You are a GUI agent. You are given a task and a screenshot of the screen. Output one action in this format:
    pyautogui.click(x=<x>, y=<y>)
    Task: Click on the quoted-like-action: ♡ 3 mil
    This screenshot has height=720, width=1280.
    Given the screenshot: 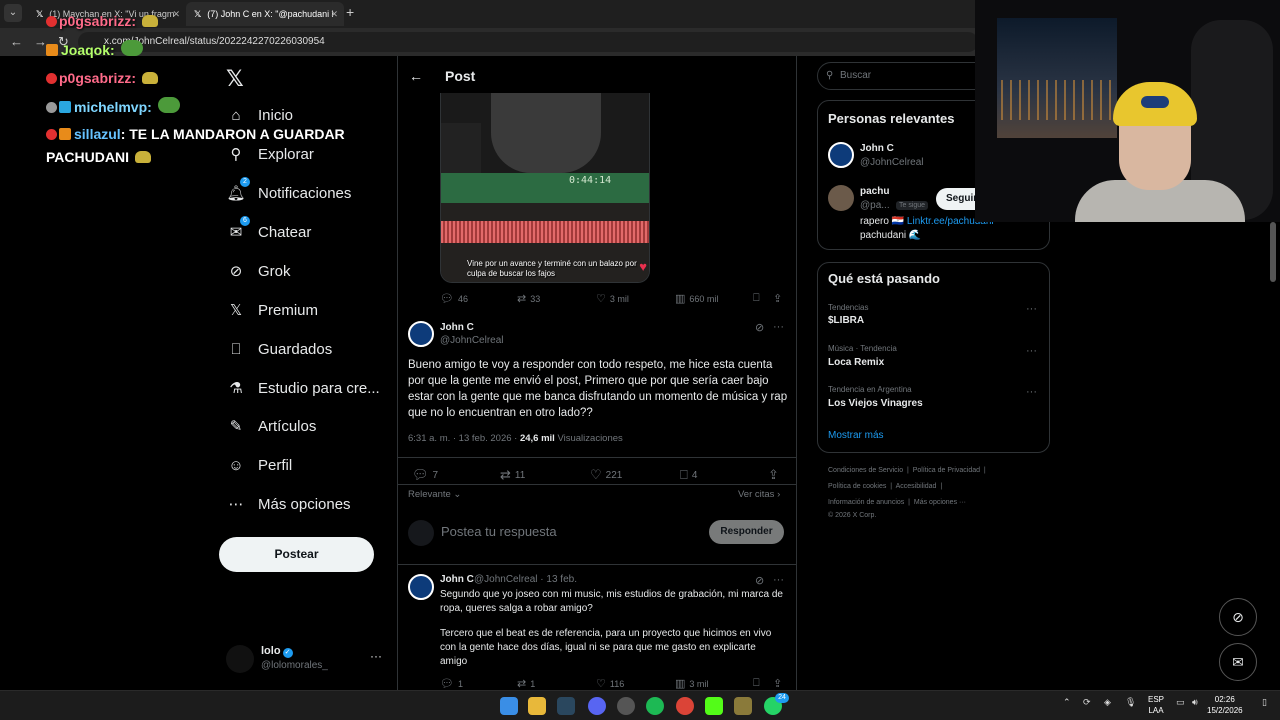 What is the action you would take?
    pyautogui.click(x=612, y=298)
    